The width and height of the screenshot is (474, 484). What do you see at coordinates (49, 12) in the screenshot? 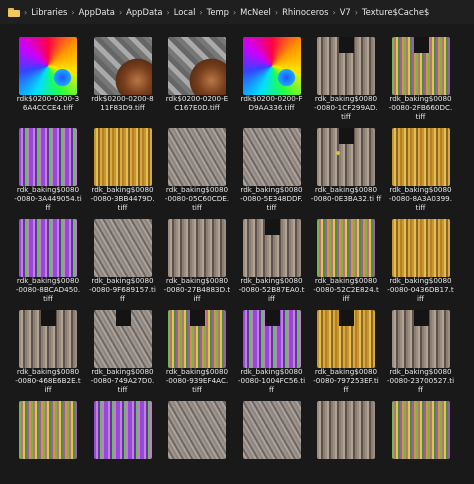
I see `breadcrumb-libraries: Libraries` at bounding box center [49, 12].